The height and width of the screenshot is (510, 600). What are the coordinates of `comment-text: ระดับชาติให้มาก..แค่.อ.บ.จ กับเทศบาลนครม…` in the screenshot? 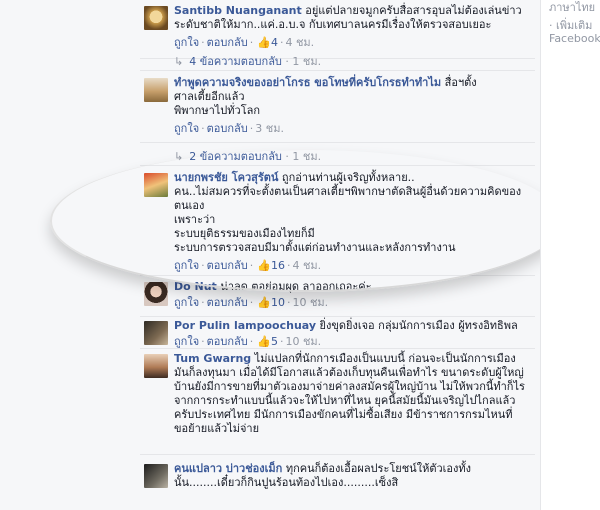 It's located at (333, 24).